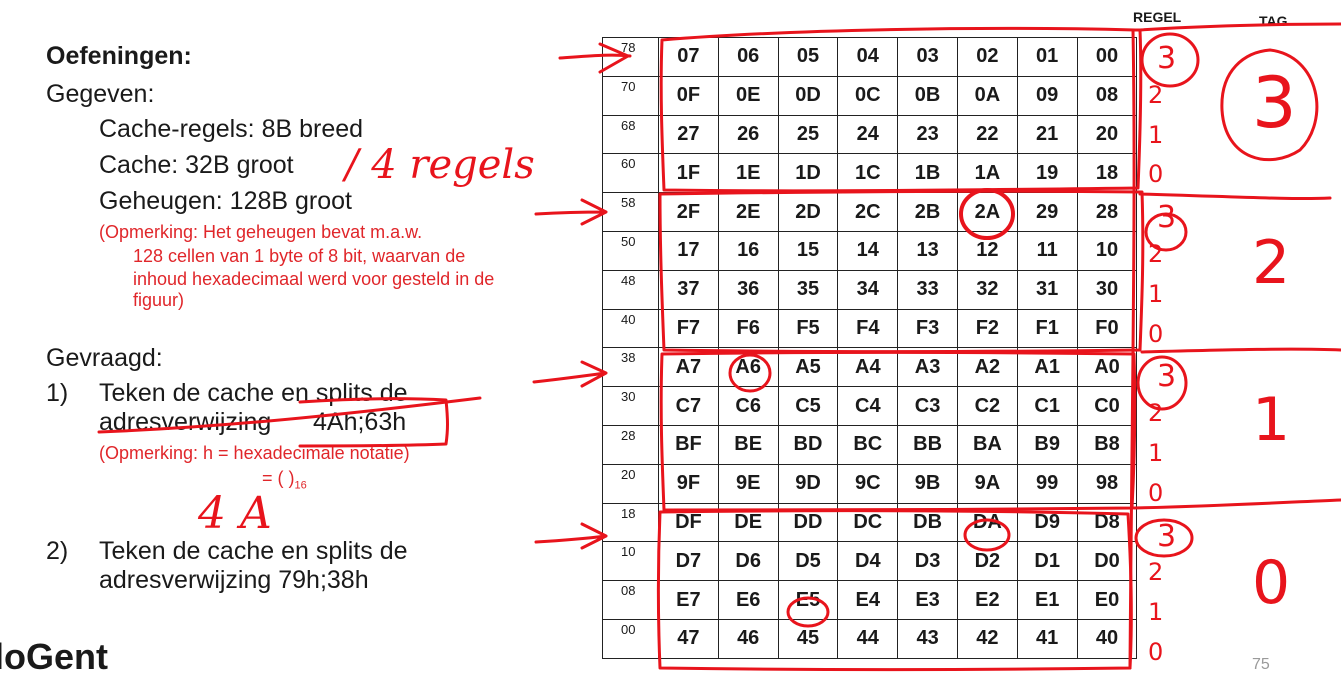 This screenshot has height=680, width=1341. I want to click on tag-divider-top, so click(1239, 27).